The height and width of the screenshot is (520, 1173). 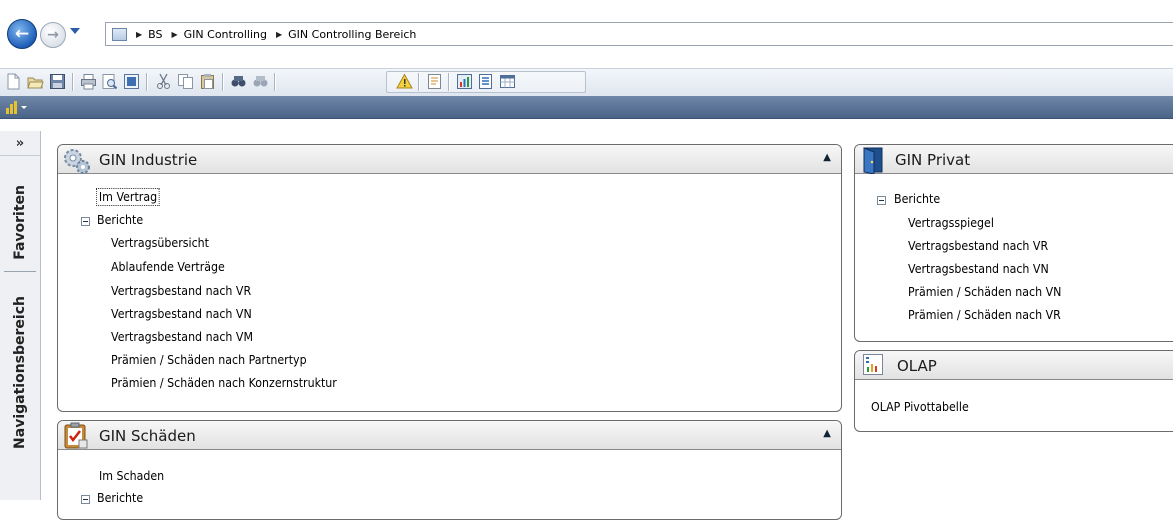 What do you see at coordinates (182, 337) in the screenshot?
I see `tree-item: Vertragsbestand nach VM` at bounding box center [182, 337].